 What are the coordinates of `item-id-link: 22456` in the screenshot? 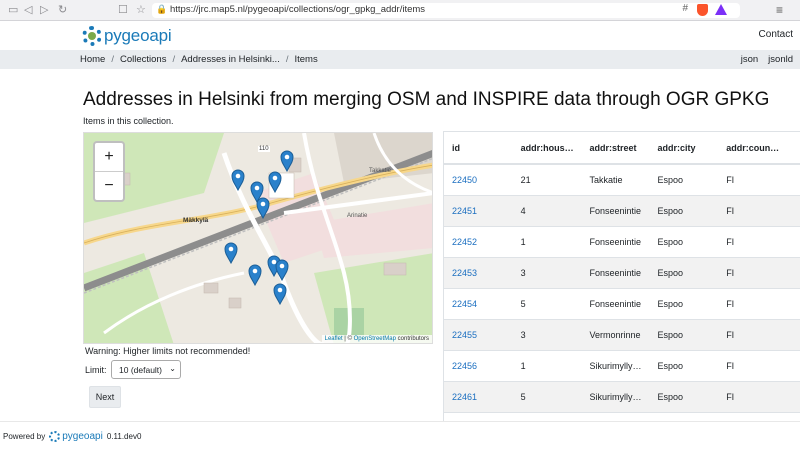 It's located at (464, 366).